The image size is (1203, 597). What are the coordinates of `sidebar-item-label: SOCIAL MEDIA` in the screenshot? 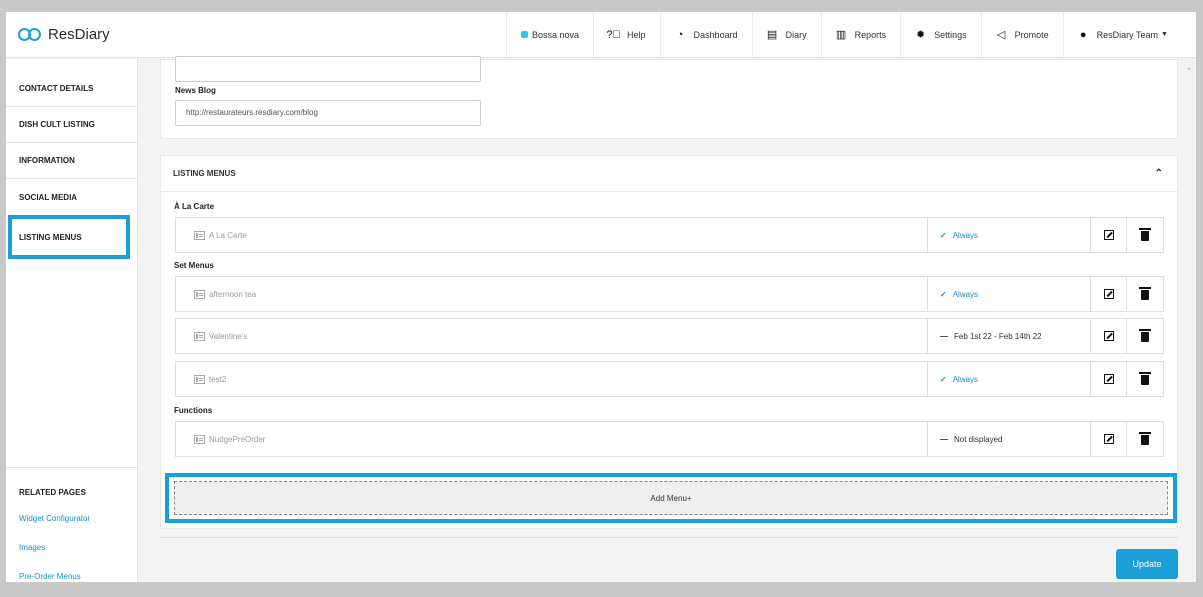 It's located at (48, 197).